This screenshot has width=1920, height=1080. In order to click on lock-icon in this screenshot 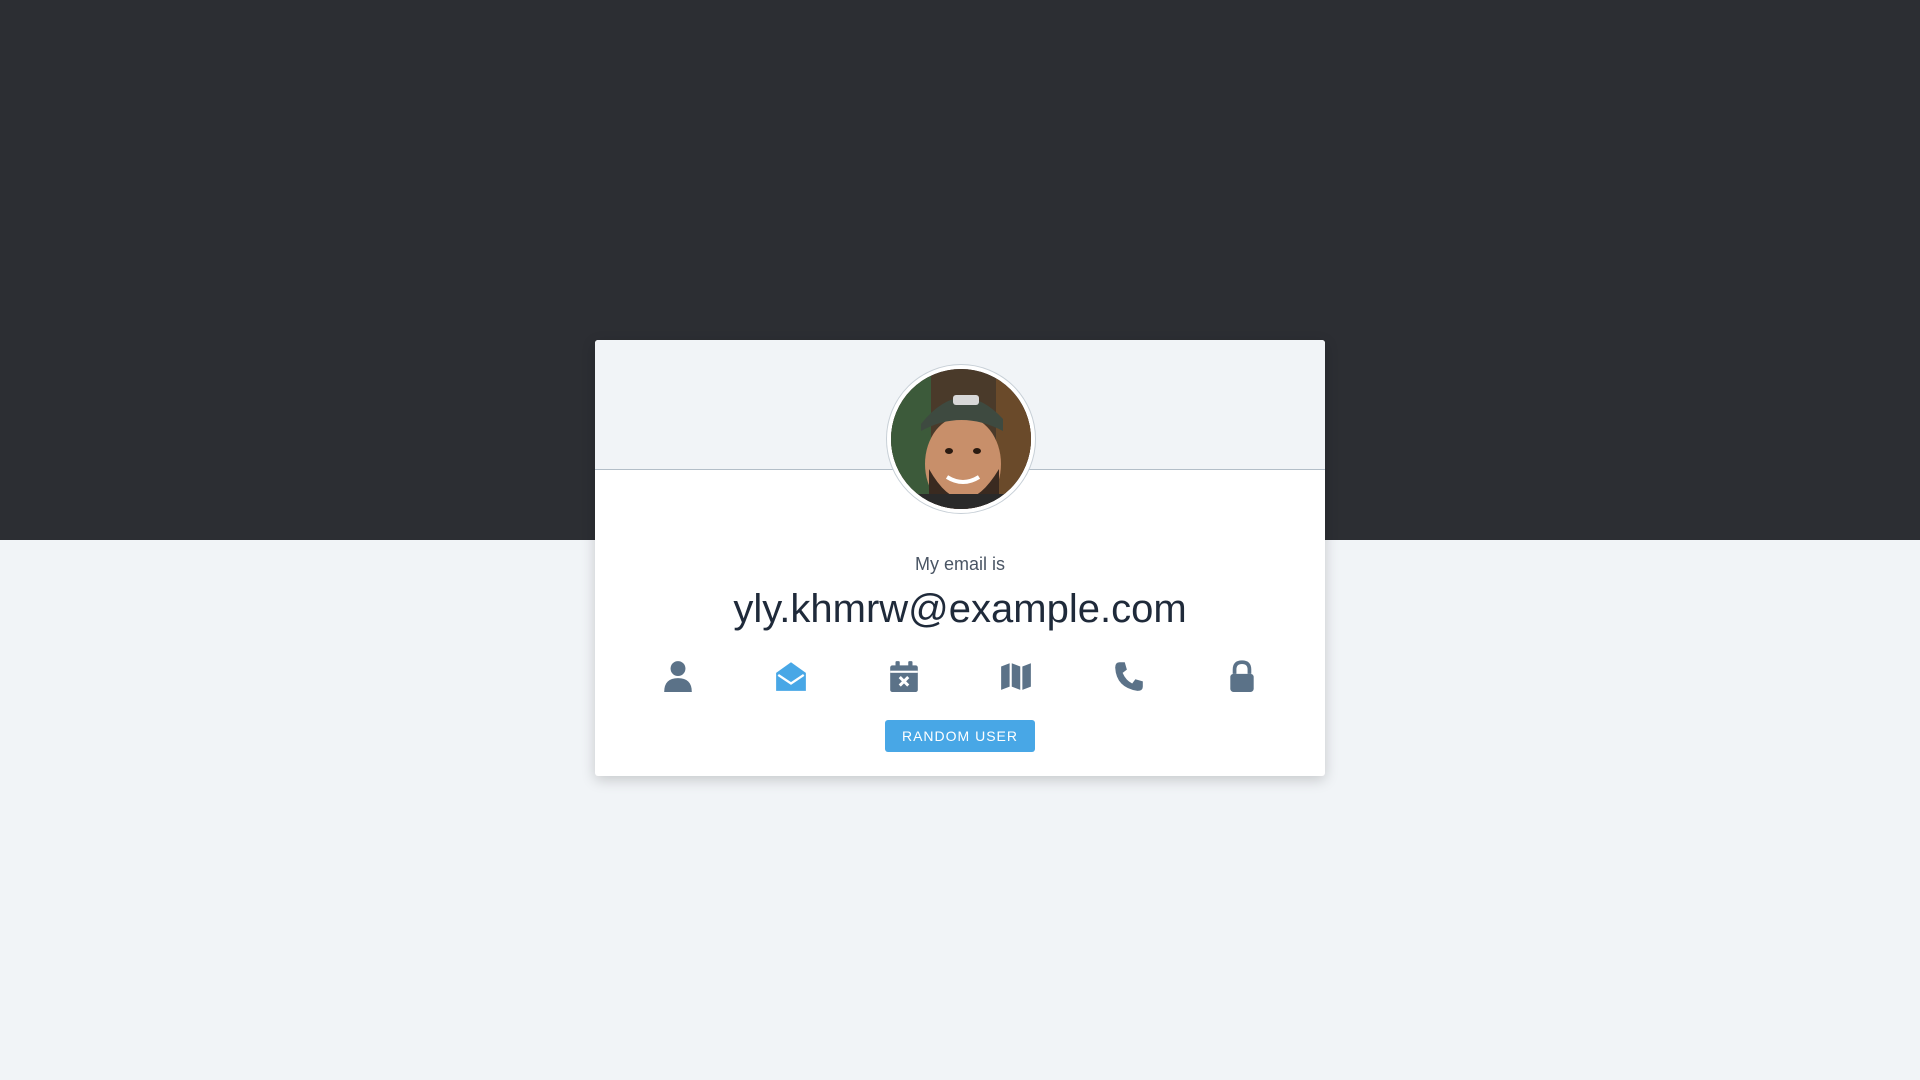, I will do `click(1242, 676)`.